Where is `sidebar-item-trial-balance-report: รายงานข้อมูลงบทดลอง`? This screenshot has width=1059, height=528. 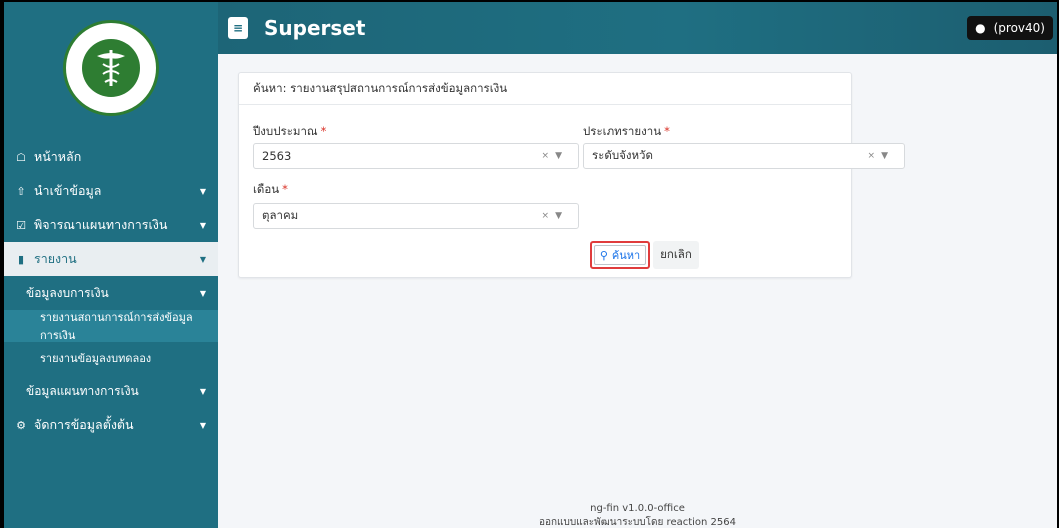 sidebar-item-trial-balance-report: รายงานข้อมูลงบทดลอง is located at coordinates (111, 358).